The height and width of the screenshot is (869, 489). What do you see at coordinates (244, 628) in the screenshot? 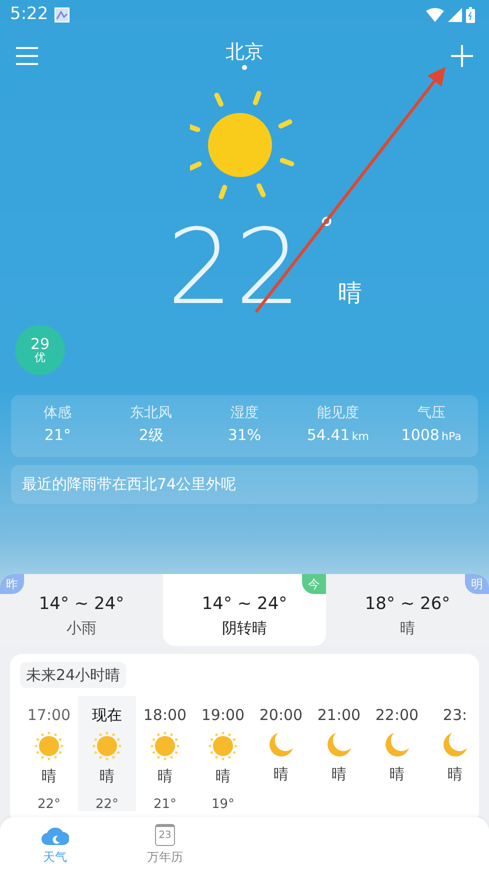
I see `day-condition: 阴转晴` at bounding box center [244, 628].